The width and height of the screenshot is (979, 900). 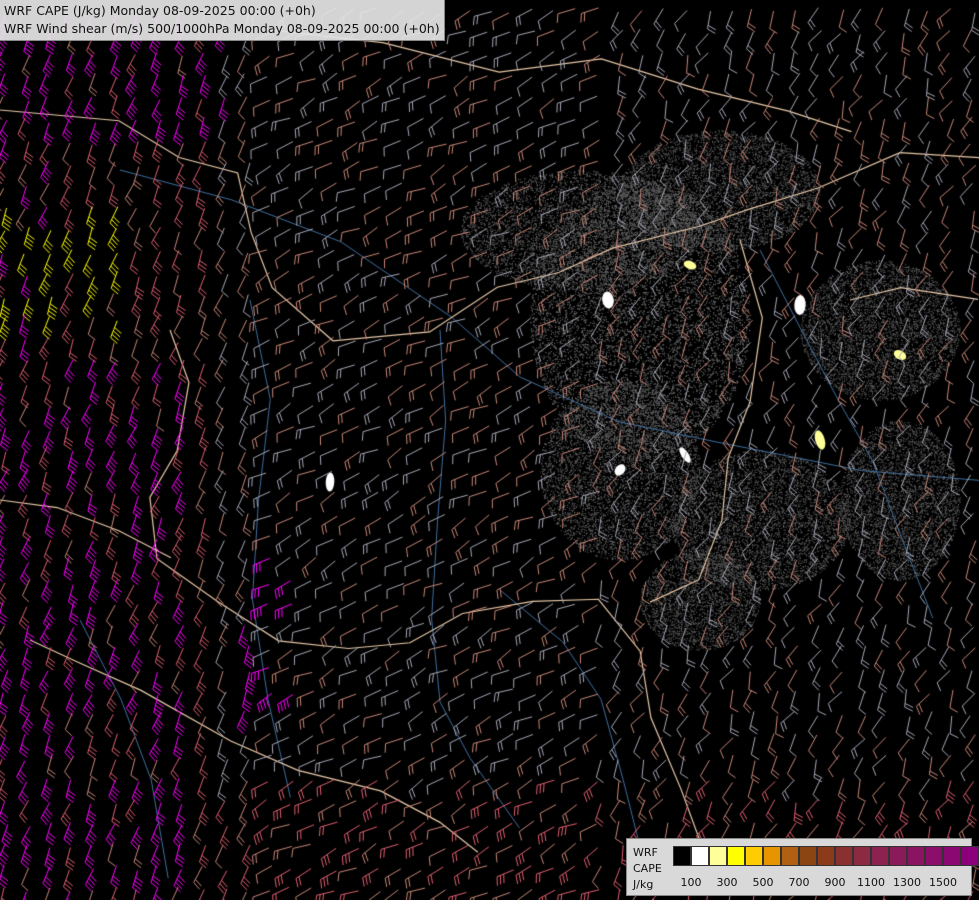 I want to click on legend-tick: 1100, so click(x=871, y=882).